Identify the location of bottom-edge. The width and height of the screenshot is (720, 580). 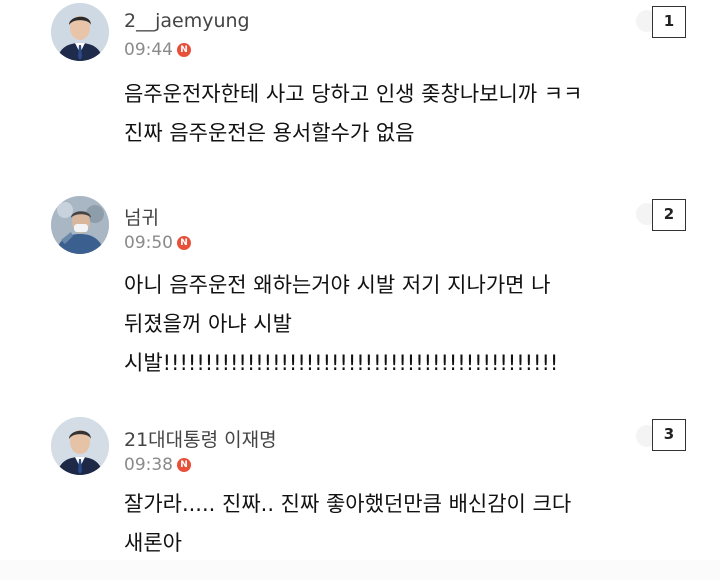
(360, 570).